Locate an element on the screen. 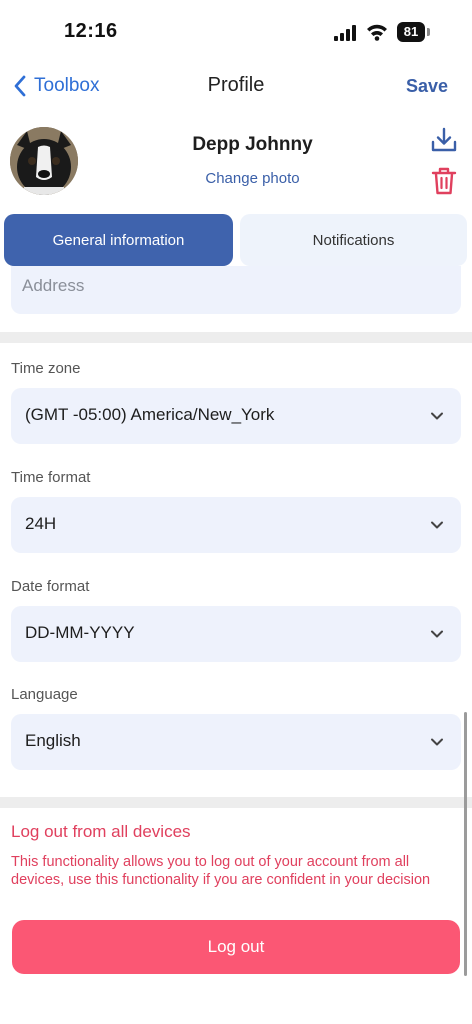  tab-bar: General information Notifications is located at coordinates (236, 240).